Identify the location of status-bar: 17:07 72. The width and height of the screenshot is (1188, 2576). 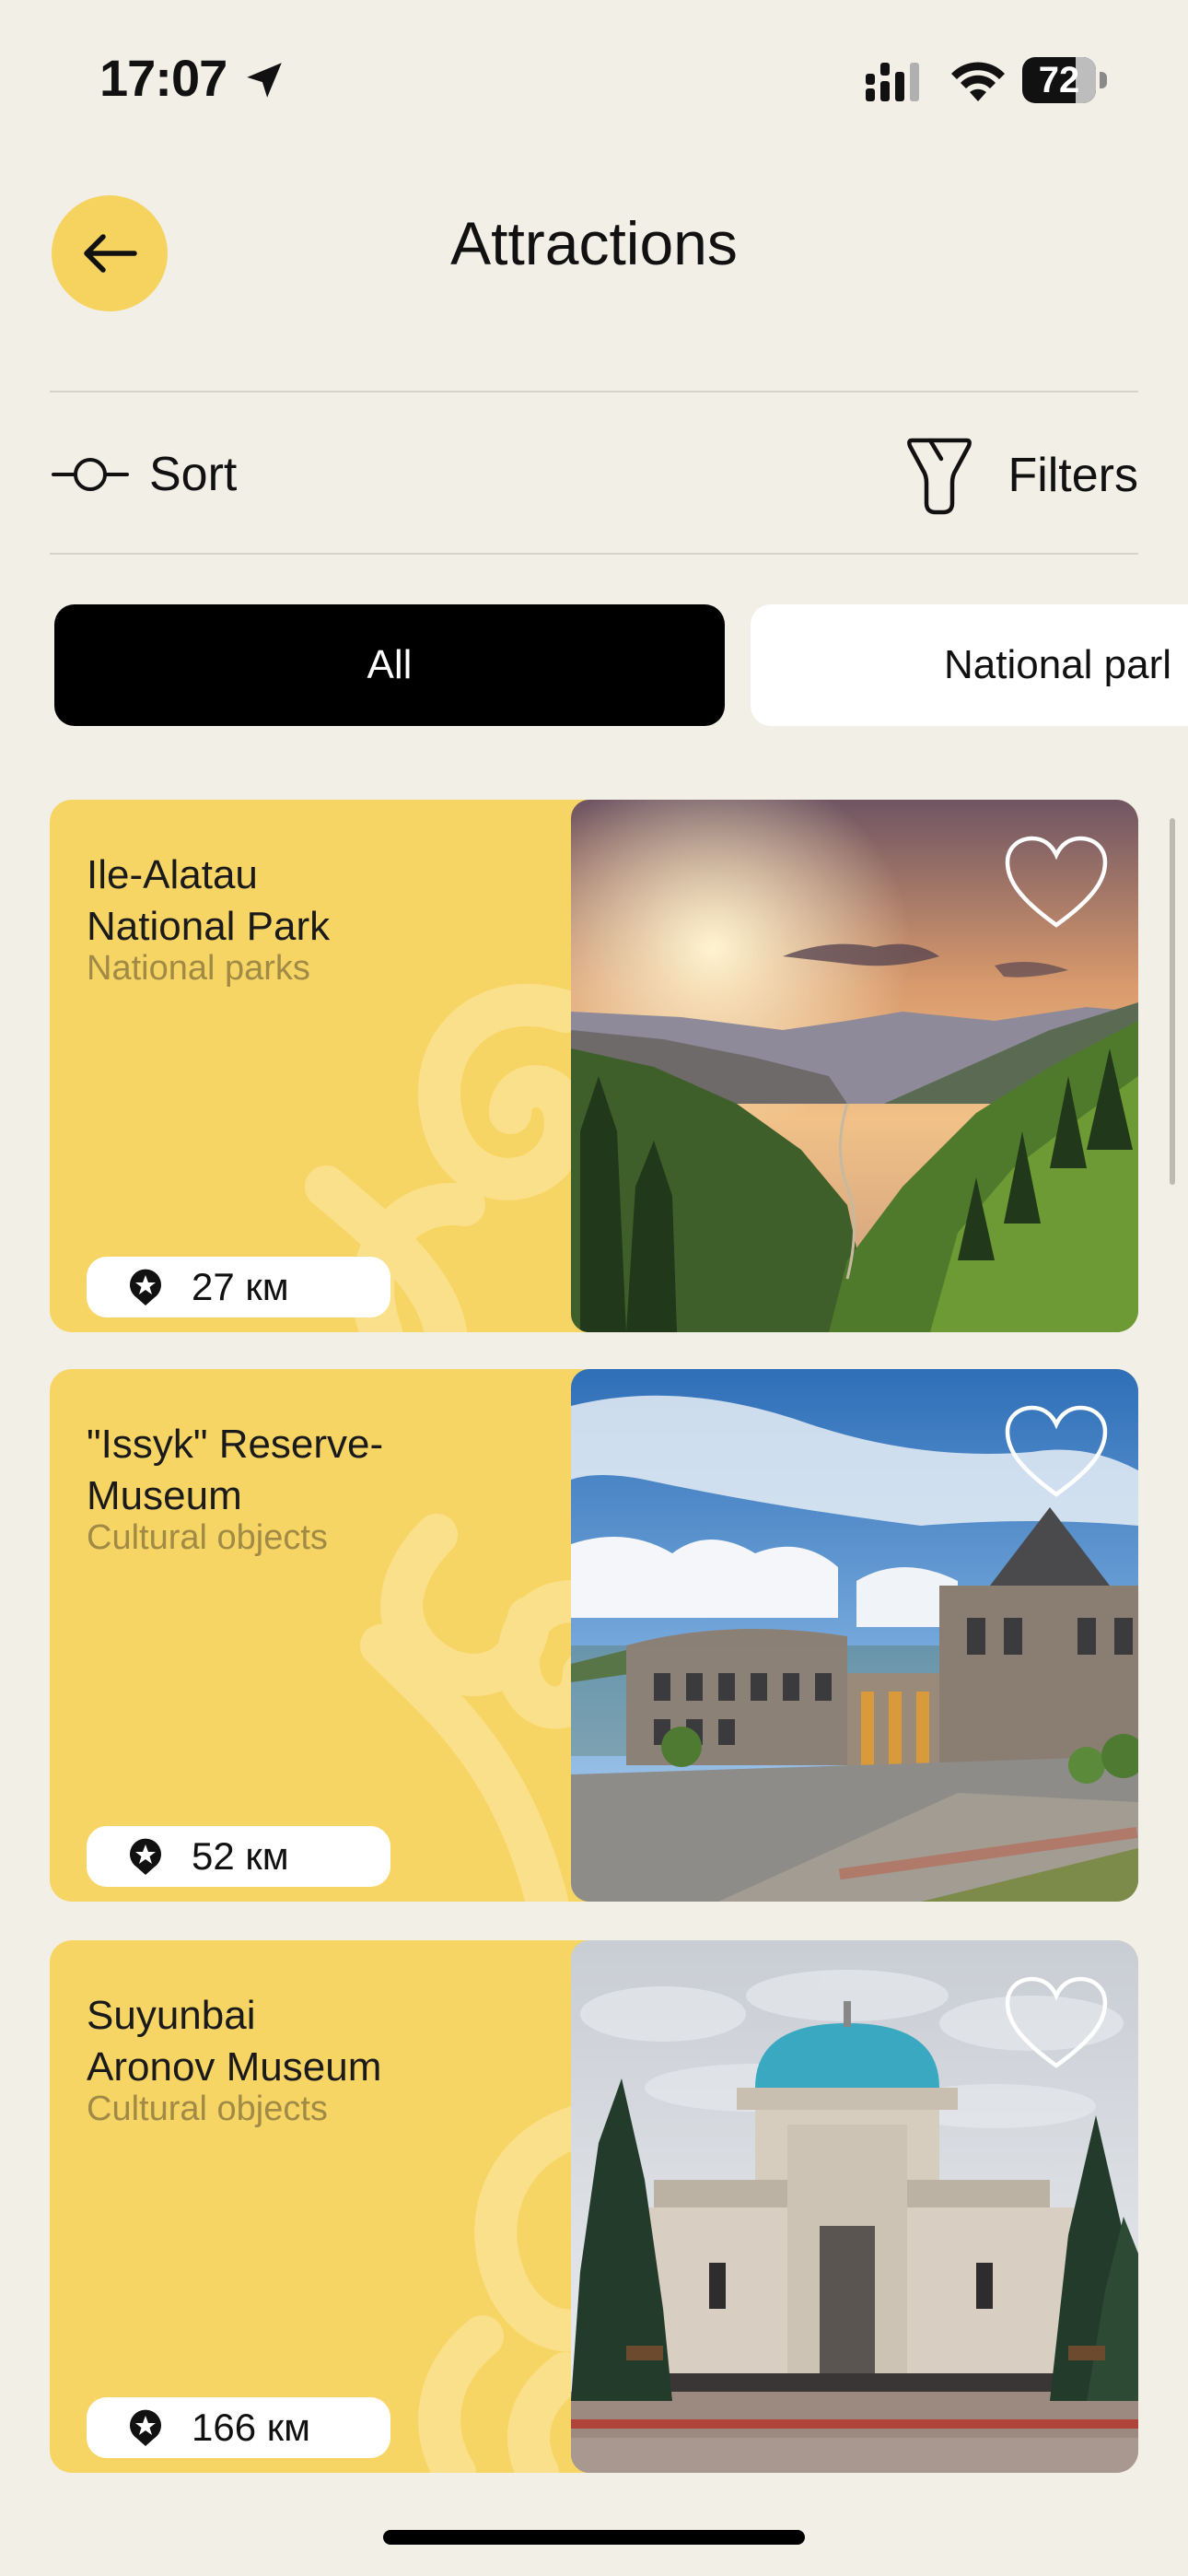
(594, 78).